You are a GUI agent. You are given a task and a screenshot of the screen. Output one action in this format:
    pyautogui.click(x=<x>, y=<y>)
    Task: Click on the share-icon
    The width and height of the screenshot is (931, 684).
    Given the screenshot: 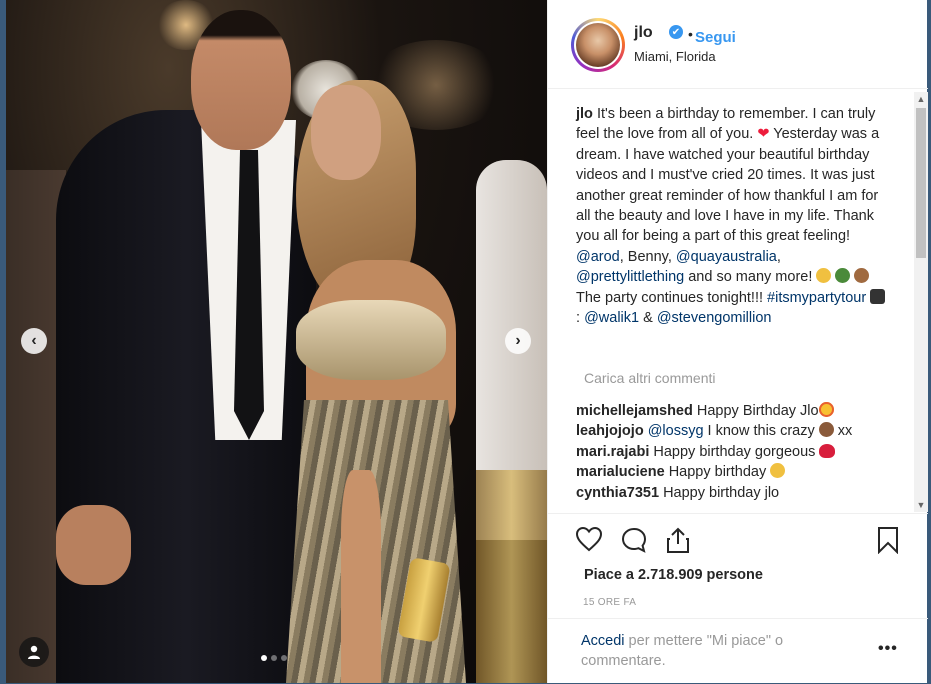 What is the action you would take?
    pyautogui.click(x=678, y=540)
    